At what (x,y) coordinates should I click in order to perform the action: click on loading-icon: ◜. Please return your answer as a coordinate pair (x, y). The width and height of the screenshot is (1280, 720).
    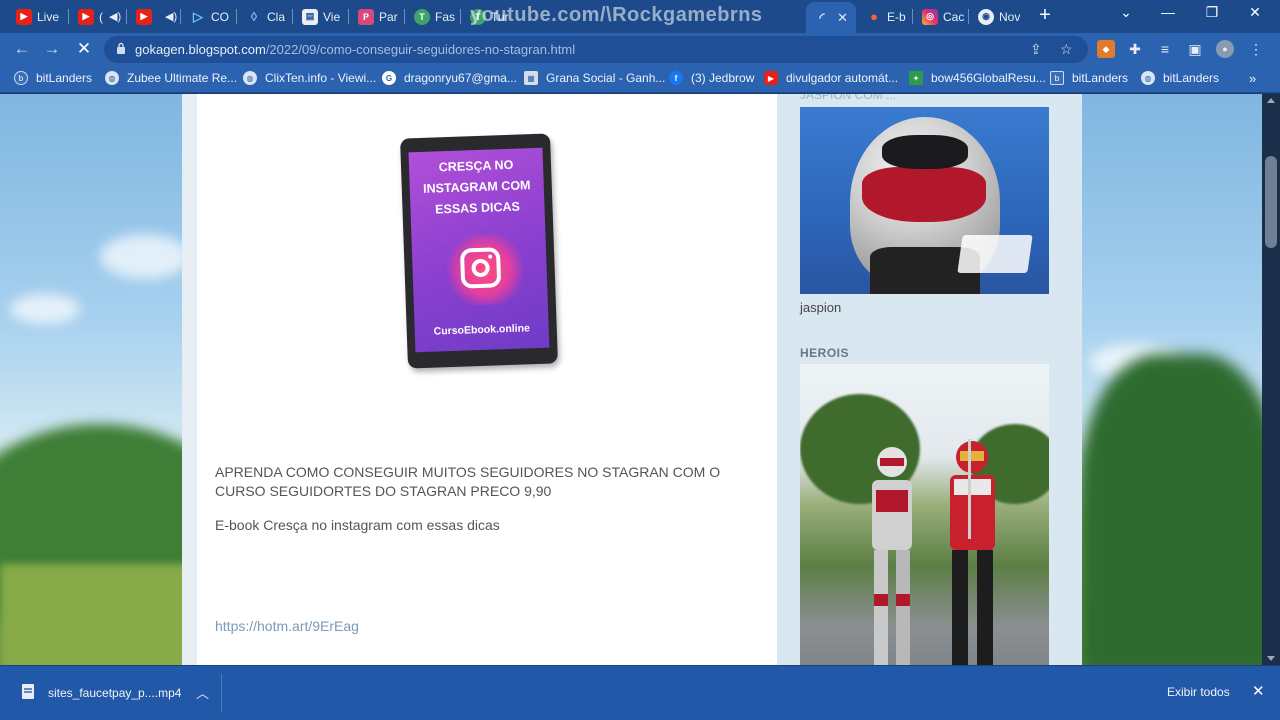
    Looking at the image, I should click on (822, 17).